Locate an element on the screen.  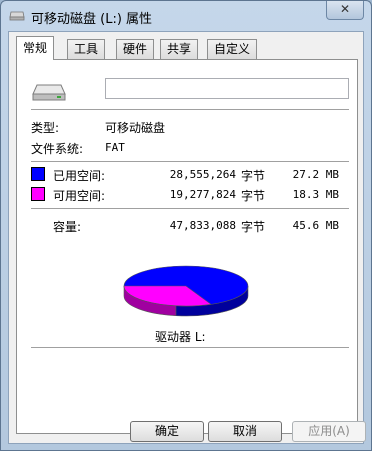
capacity-label: 容量: is located at coordinates (67, 227).